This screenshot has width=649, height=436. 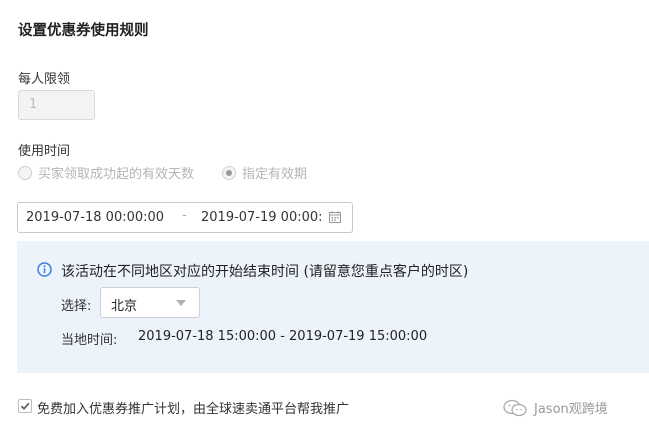 I want to click on region-select: 北京, so click(x=150, y=302).